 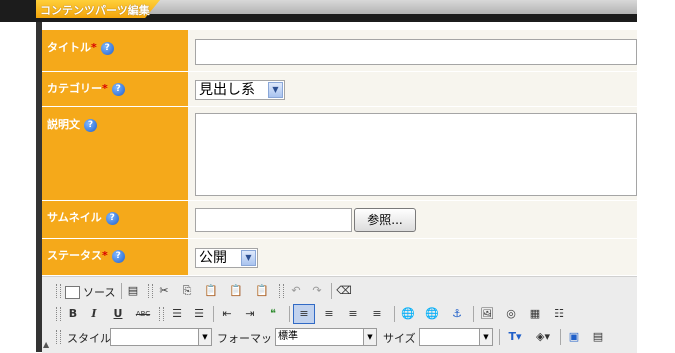 What do you see at coordinates (250, 338) in the screenshot?
I see `format-label: フォーマット` at bounding box center [250, 338].